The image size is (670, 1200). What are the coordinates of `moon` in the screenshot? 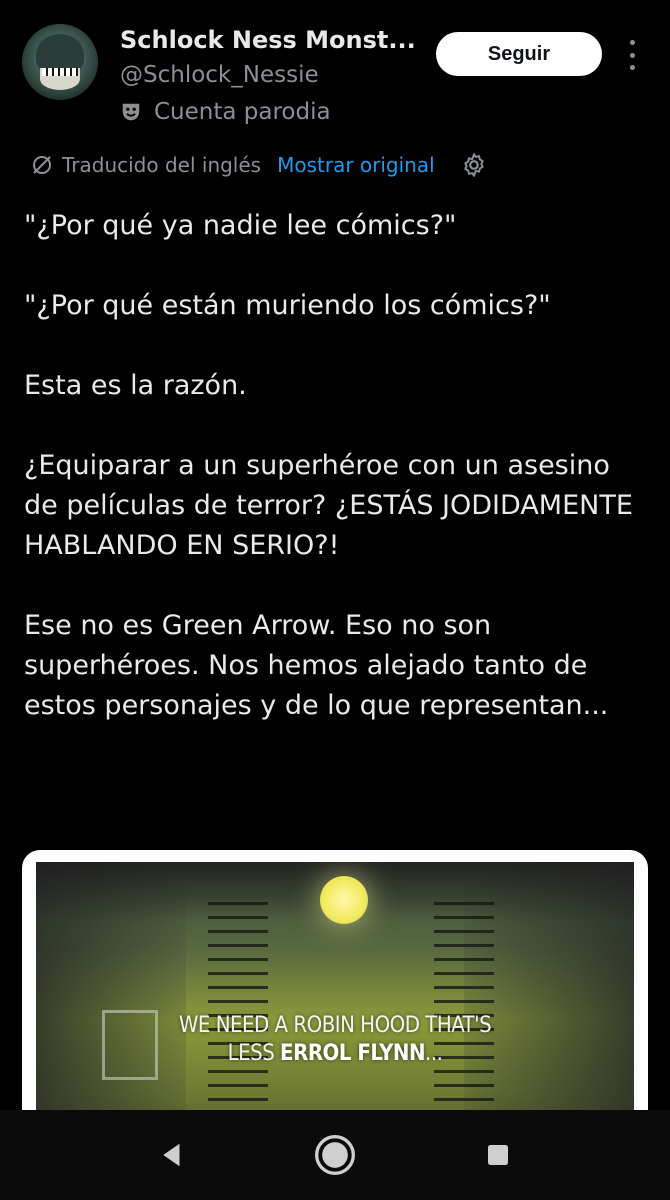 It's located at (344, 900).